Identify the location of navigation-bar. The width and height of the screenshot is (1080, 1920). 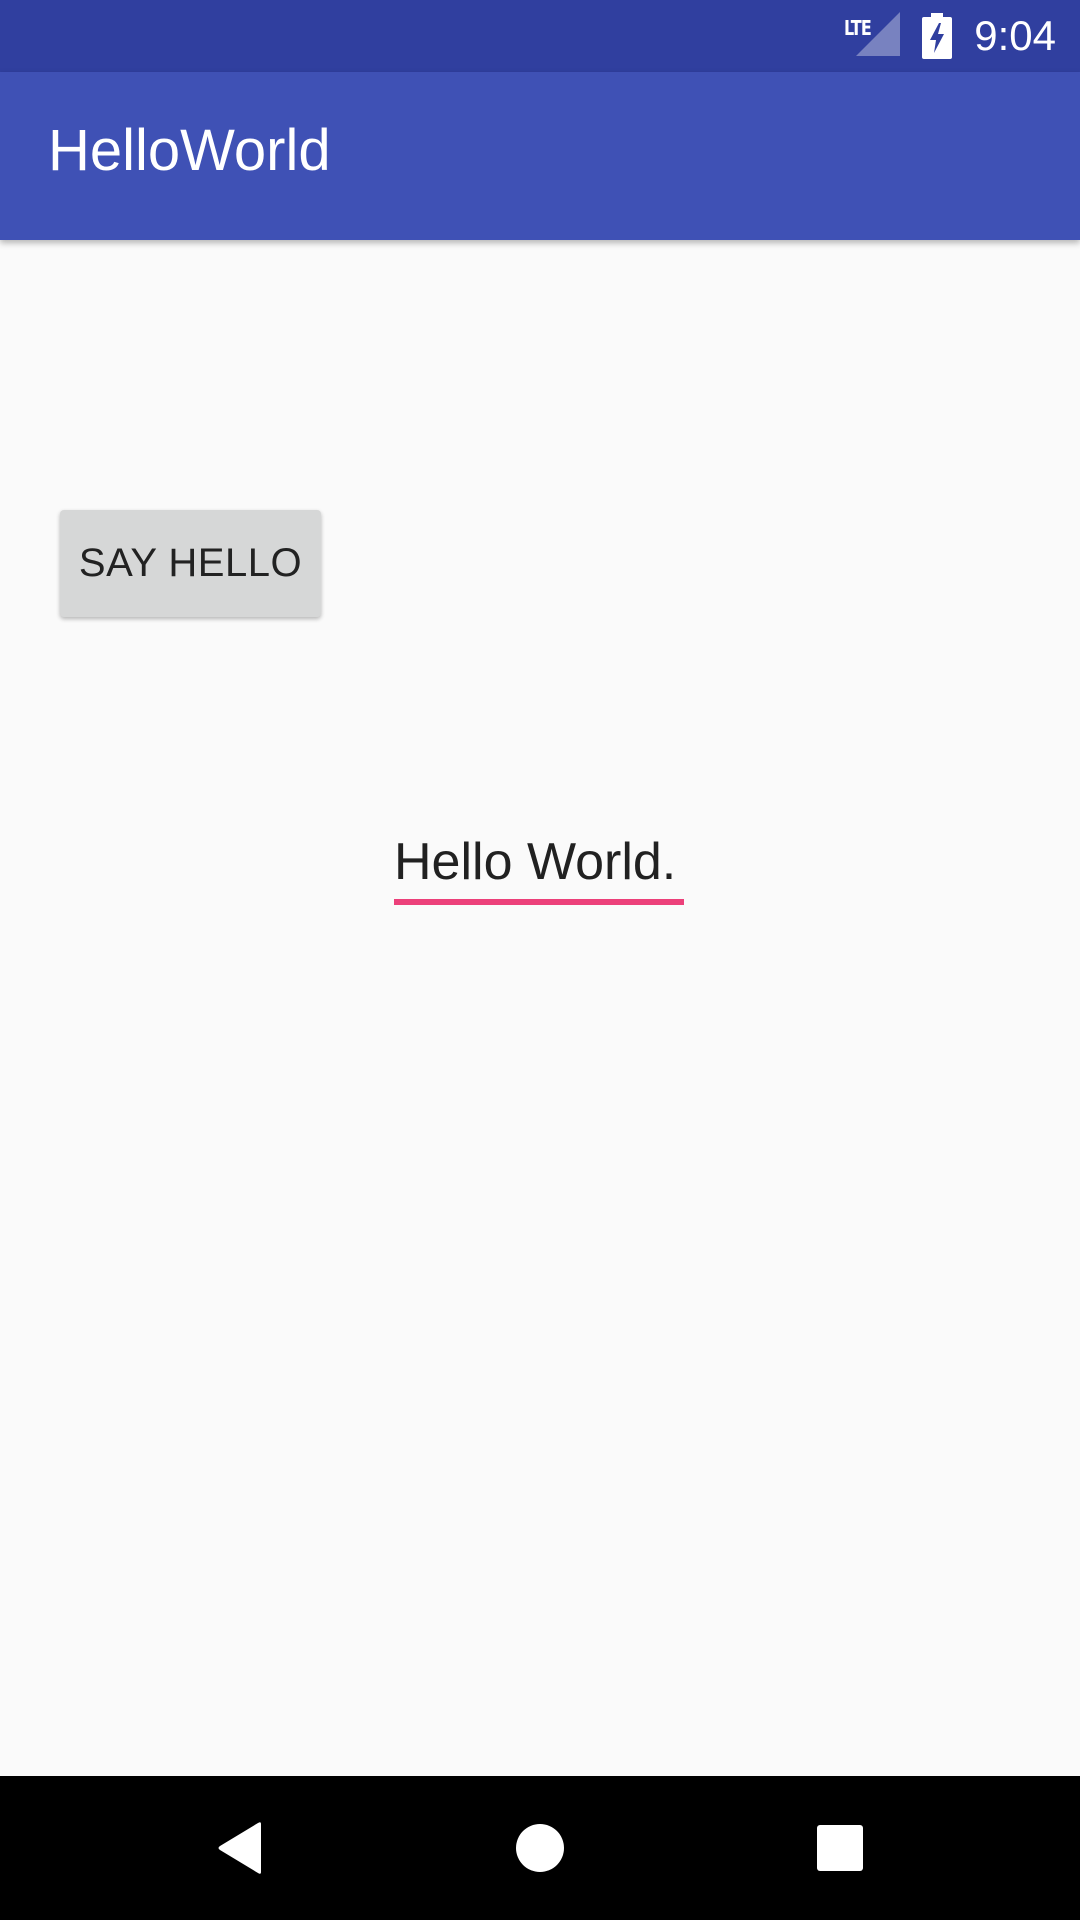
(540, 1848).